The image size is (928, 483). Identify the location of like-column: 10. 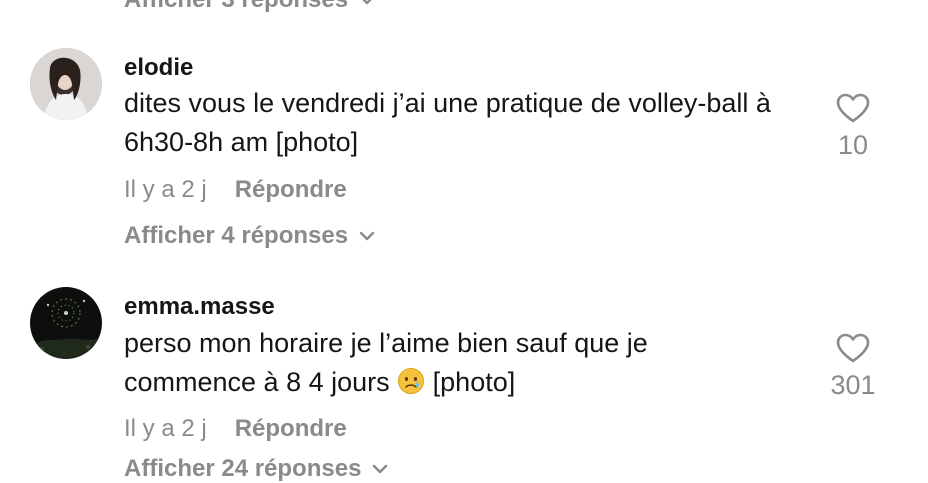
(853, 126).